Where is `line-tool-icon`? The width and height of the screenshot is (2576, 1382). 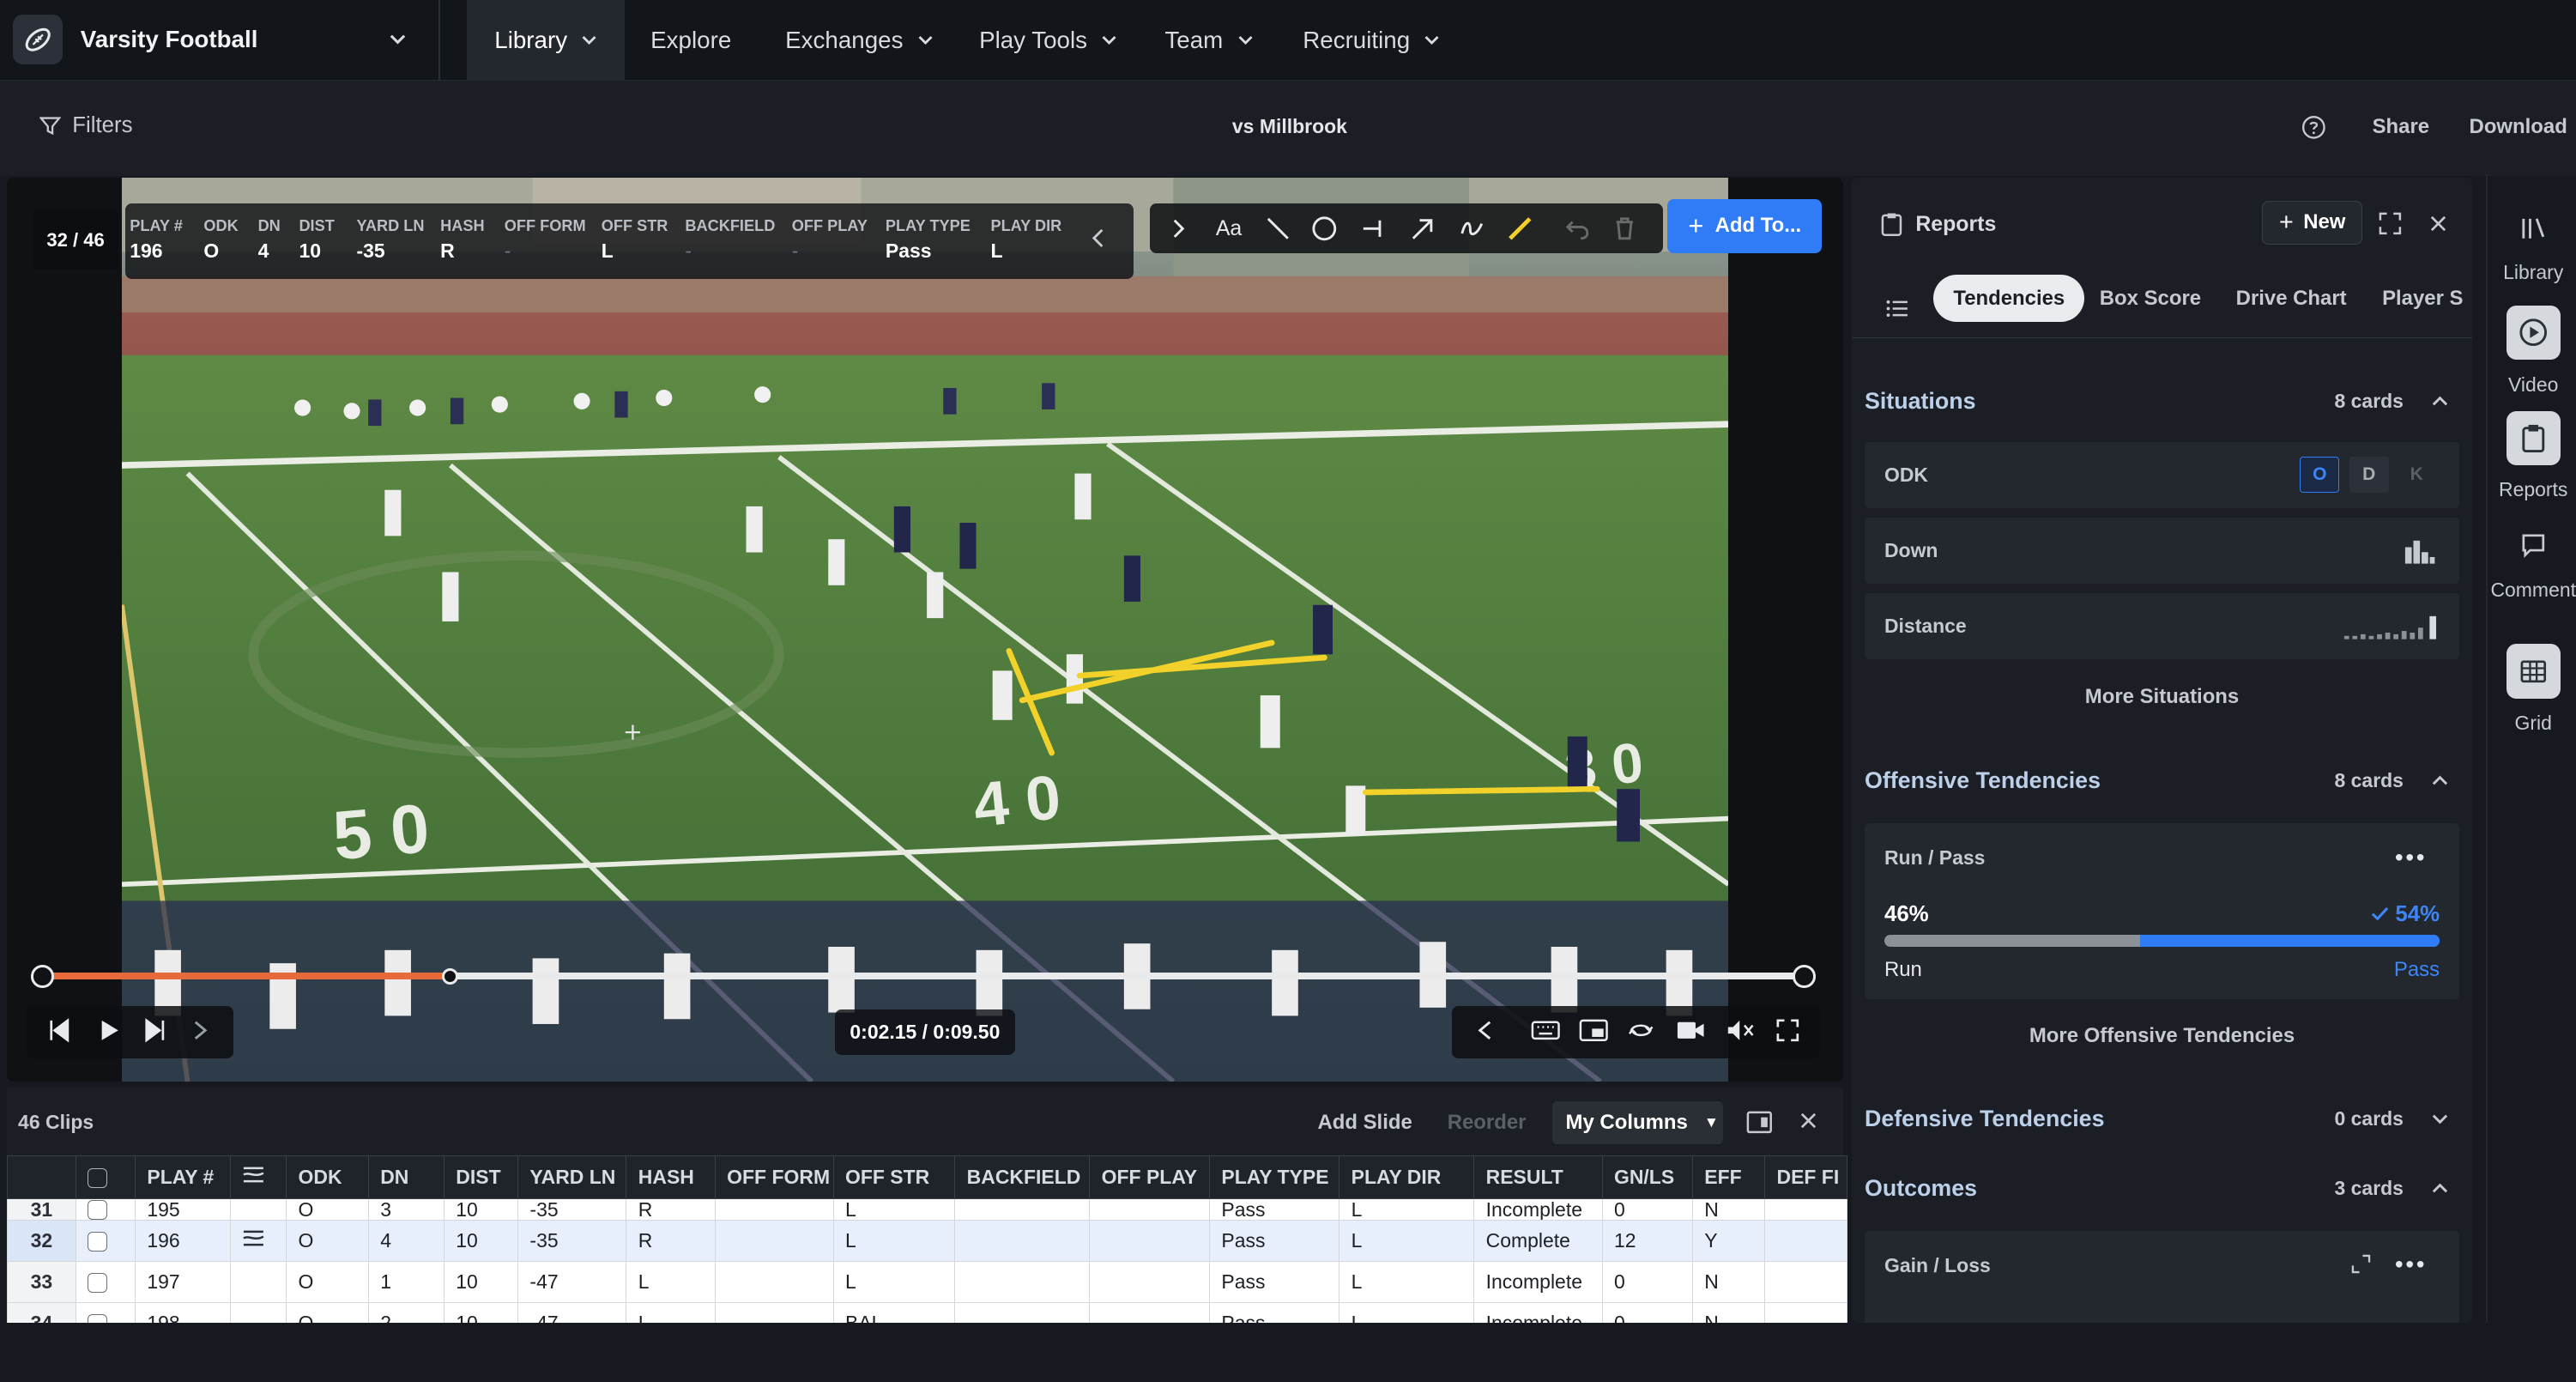 line-tool-icon is located at coordinates (1278, 228).